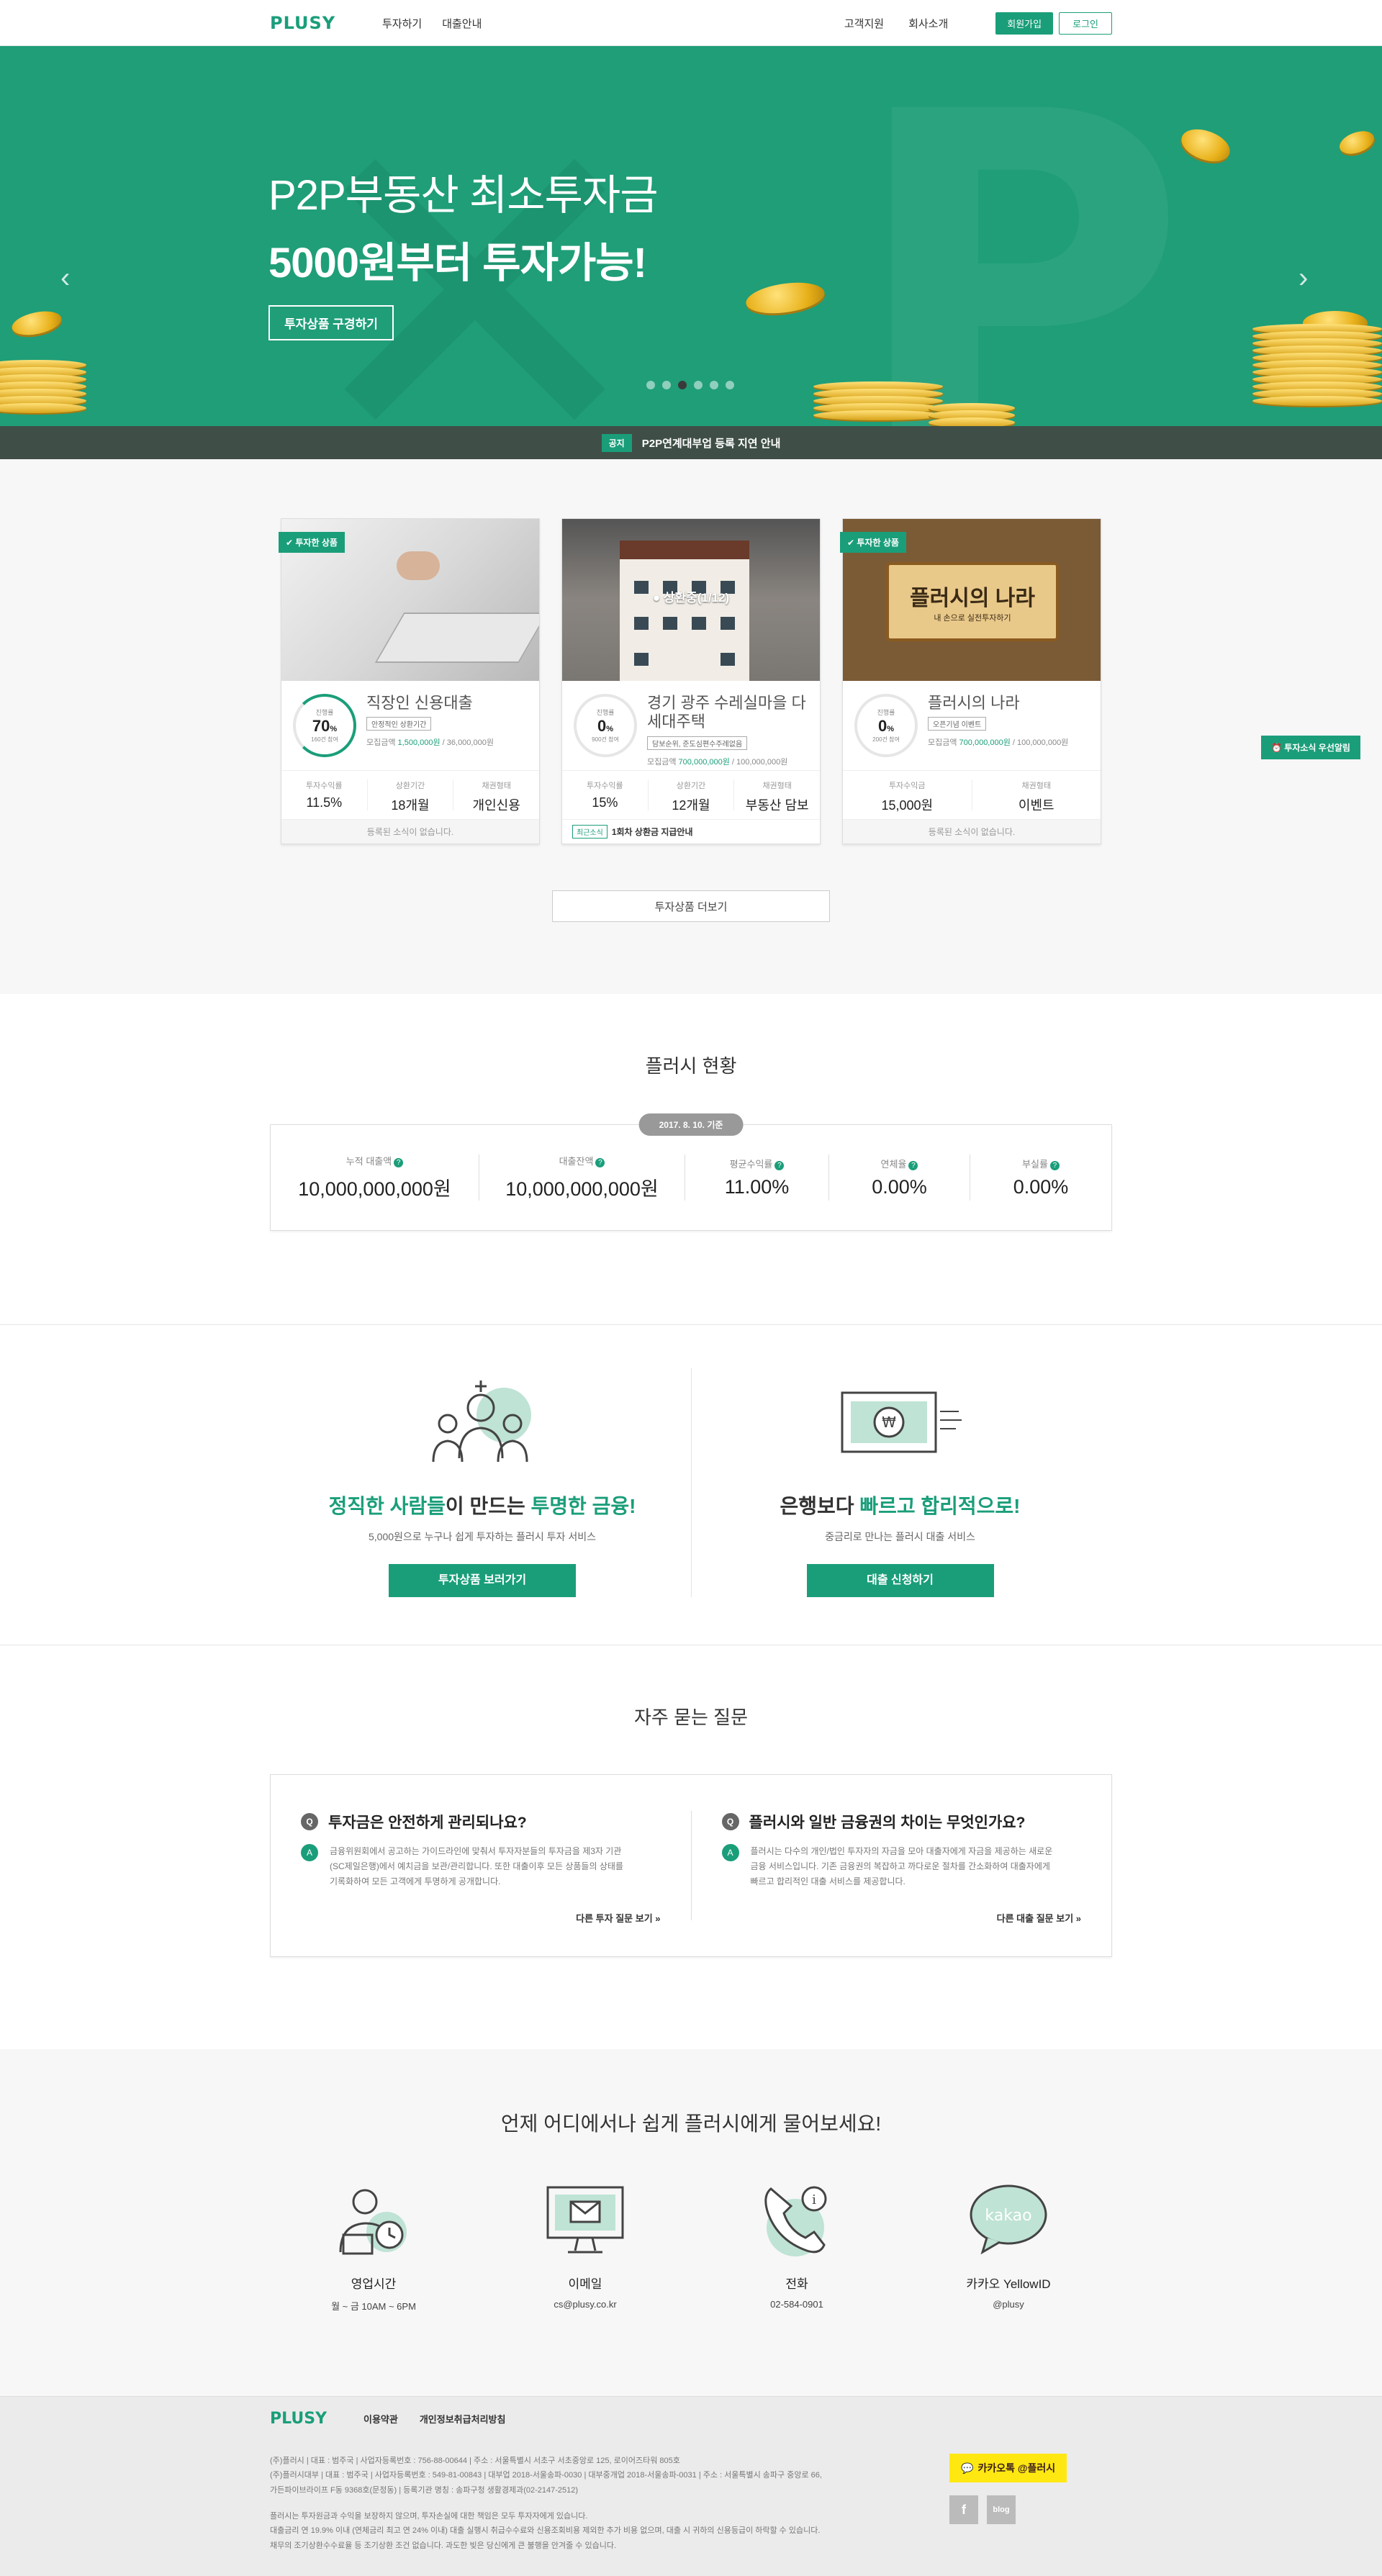 Image resolution: width=1382 pixels, height=2576 pixels. What do you see at coordinates (463, 2419) in the screenshot?
I see `privacy-link: 개인정보취급처리방침` at bounding box center [463, 2419].